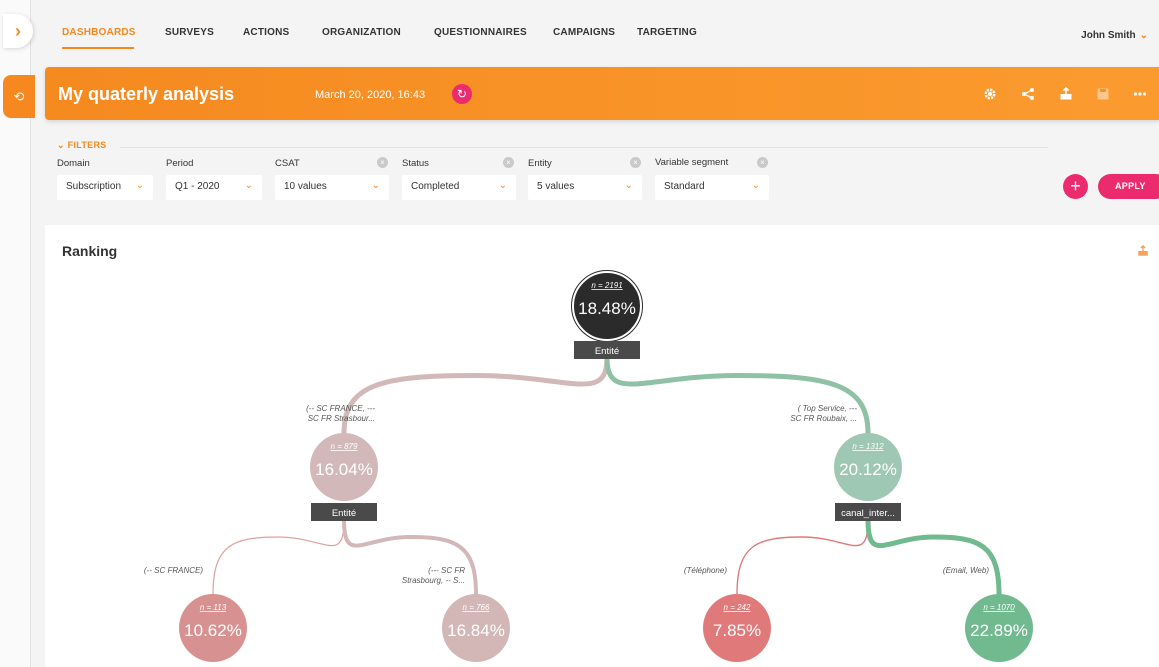 The height and width of the screenshot is (667, 1159). I want to click on history-icon: ⟲, so click(19, 96).